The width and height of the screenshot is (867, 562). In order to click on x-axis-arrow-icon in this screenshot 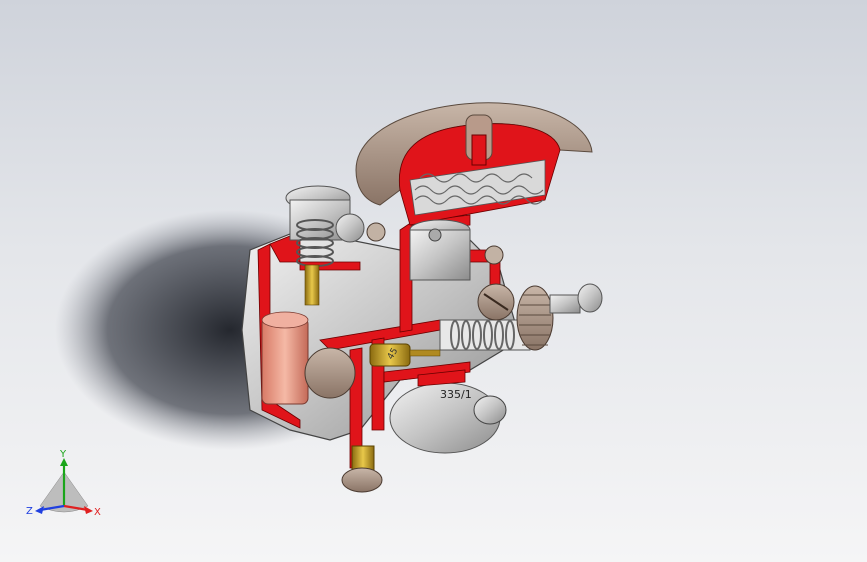, I will do `click(88, 510)`.